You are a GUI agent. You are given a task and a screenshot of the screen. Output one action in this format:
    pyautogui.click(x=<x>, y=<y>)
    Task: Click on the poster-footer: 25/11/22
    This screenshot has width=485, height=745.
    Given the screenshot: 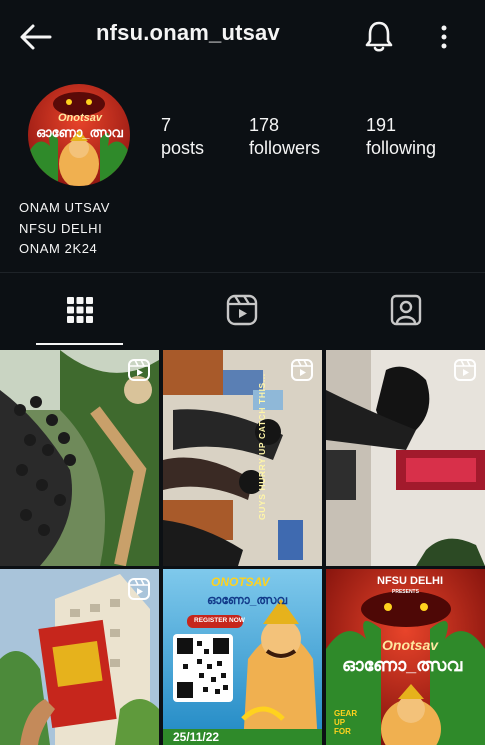 What is the action you would take?
    pyautogui.click(x=196, y=737)
    